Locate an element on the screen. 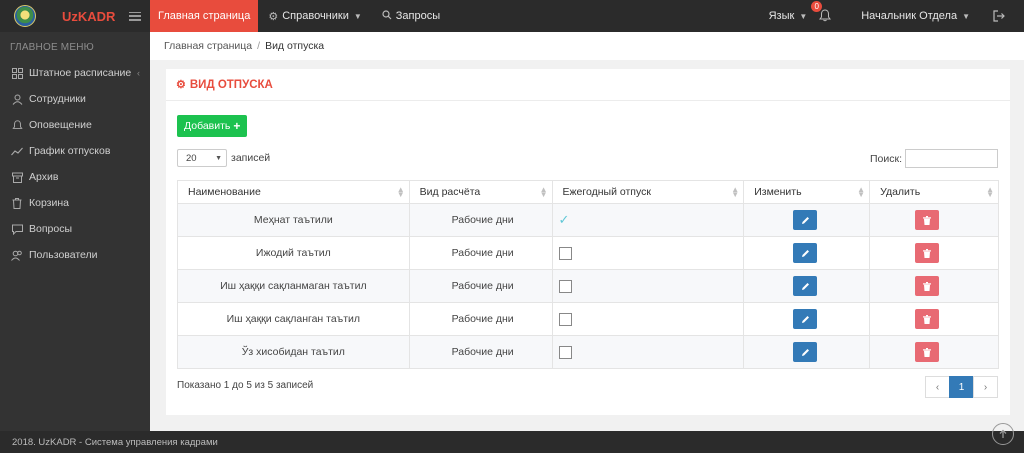 The image size is (1024, 453). checkmark-icon: ✓ is located at coordinates (564, 219).